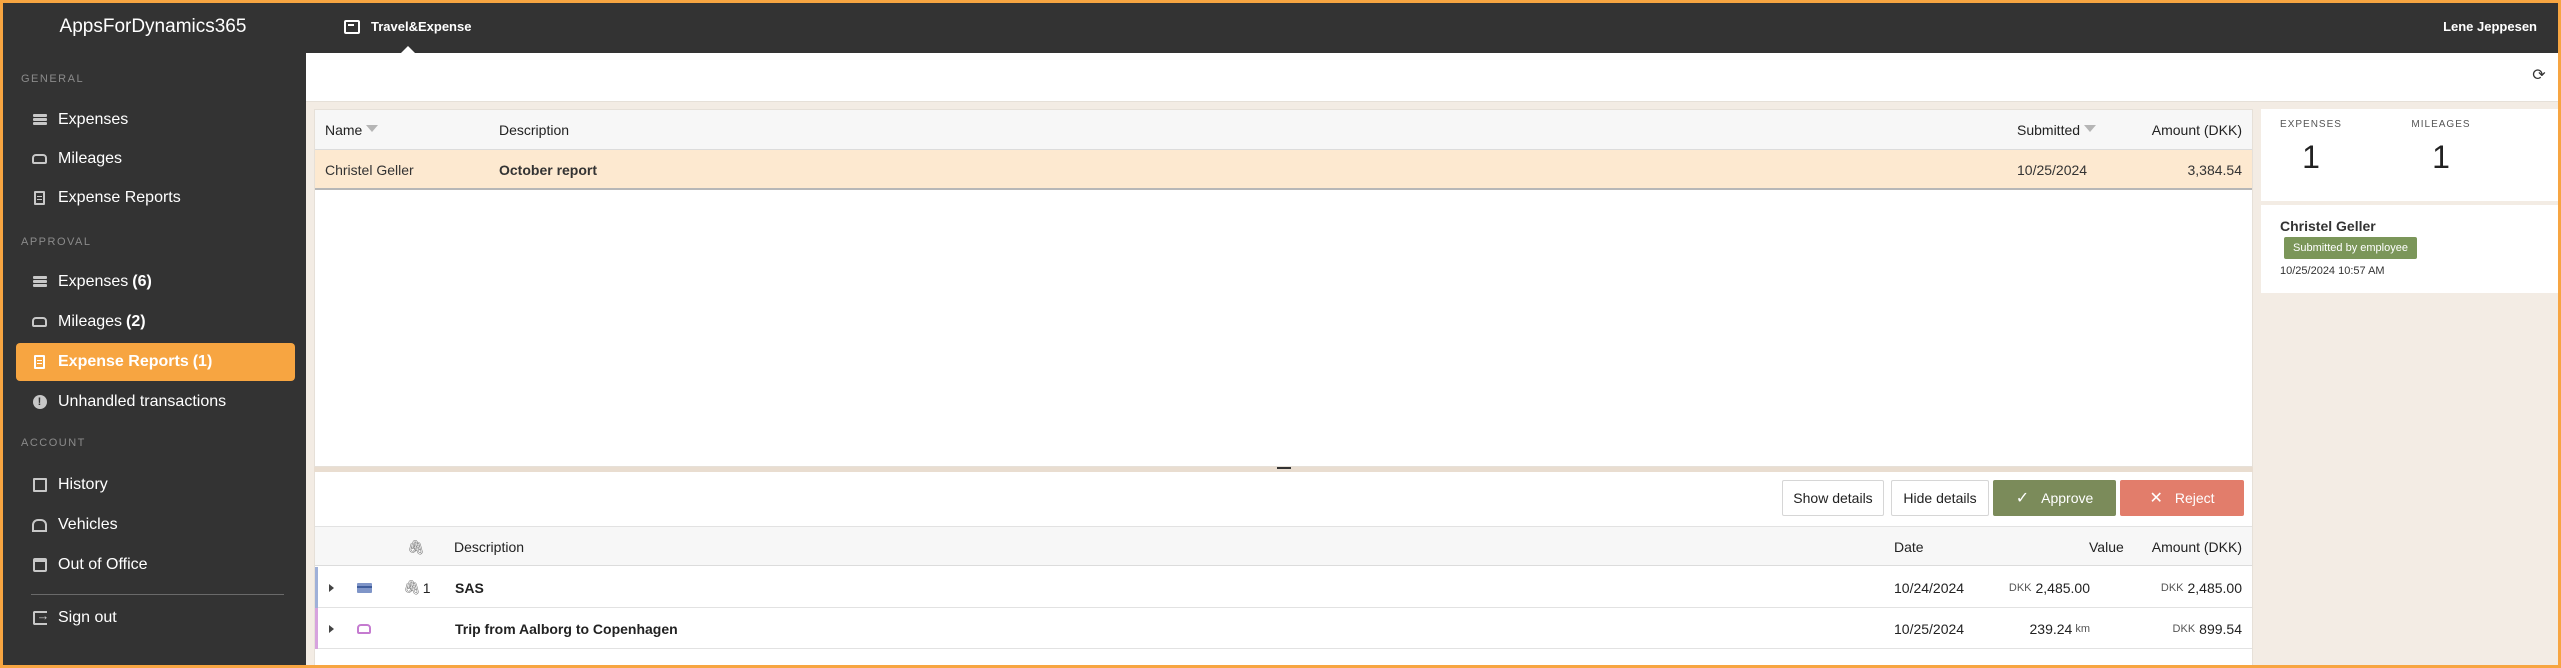  Describe the element at coordinates (2049, 130) in the screenshot. I see `column-submitted-label: Submitted` at that location.